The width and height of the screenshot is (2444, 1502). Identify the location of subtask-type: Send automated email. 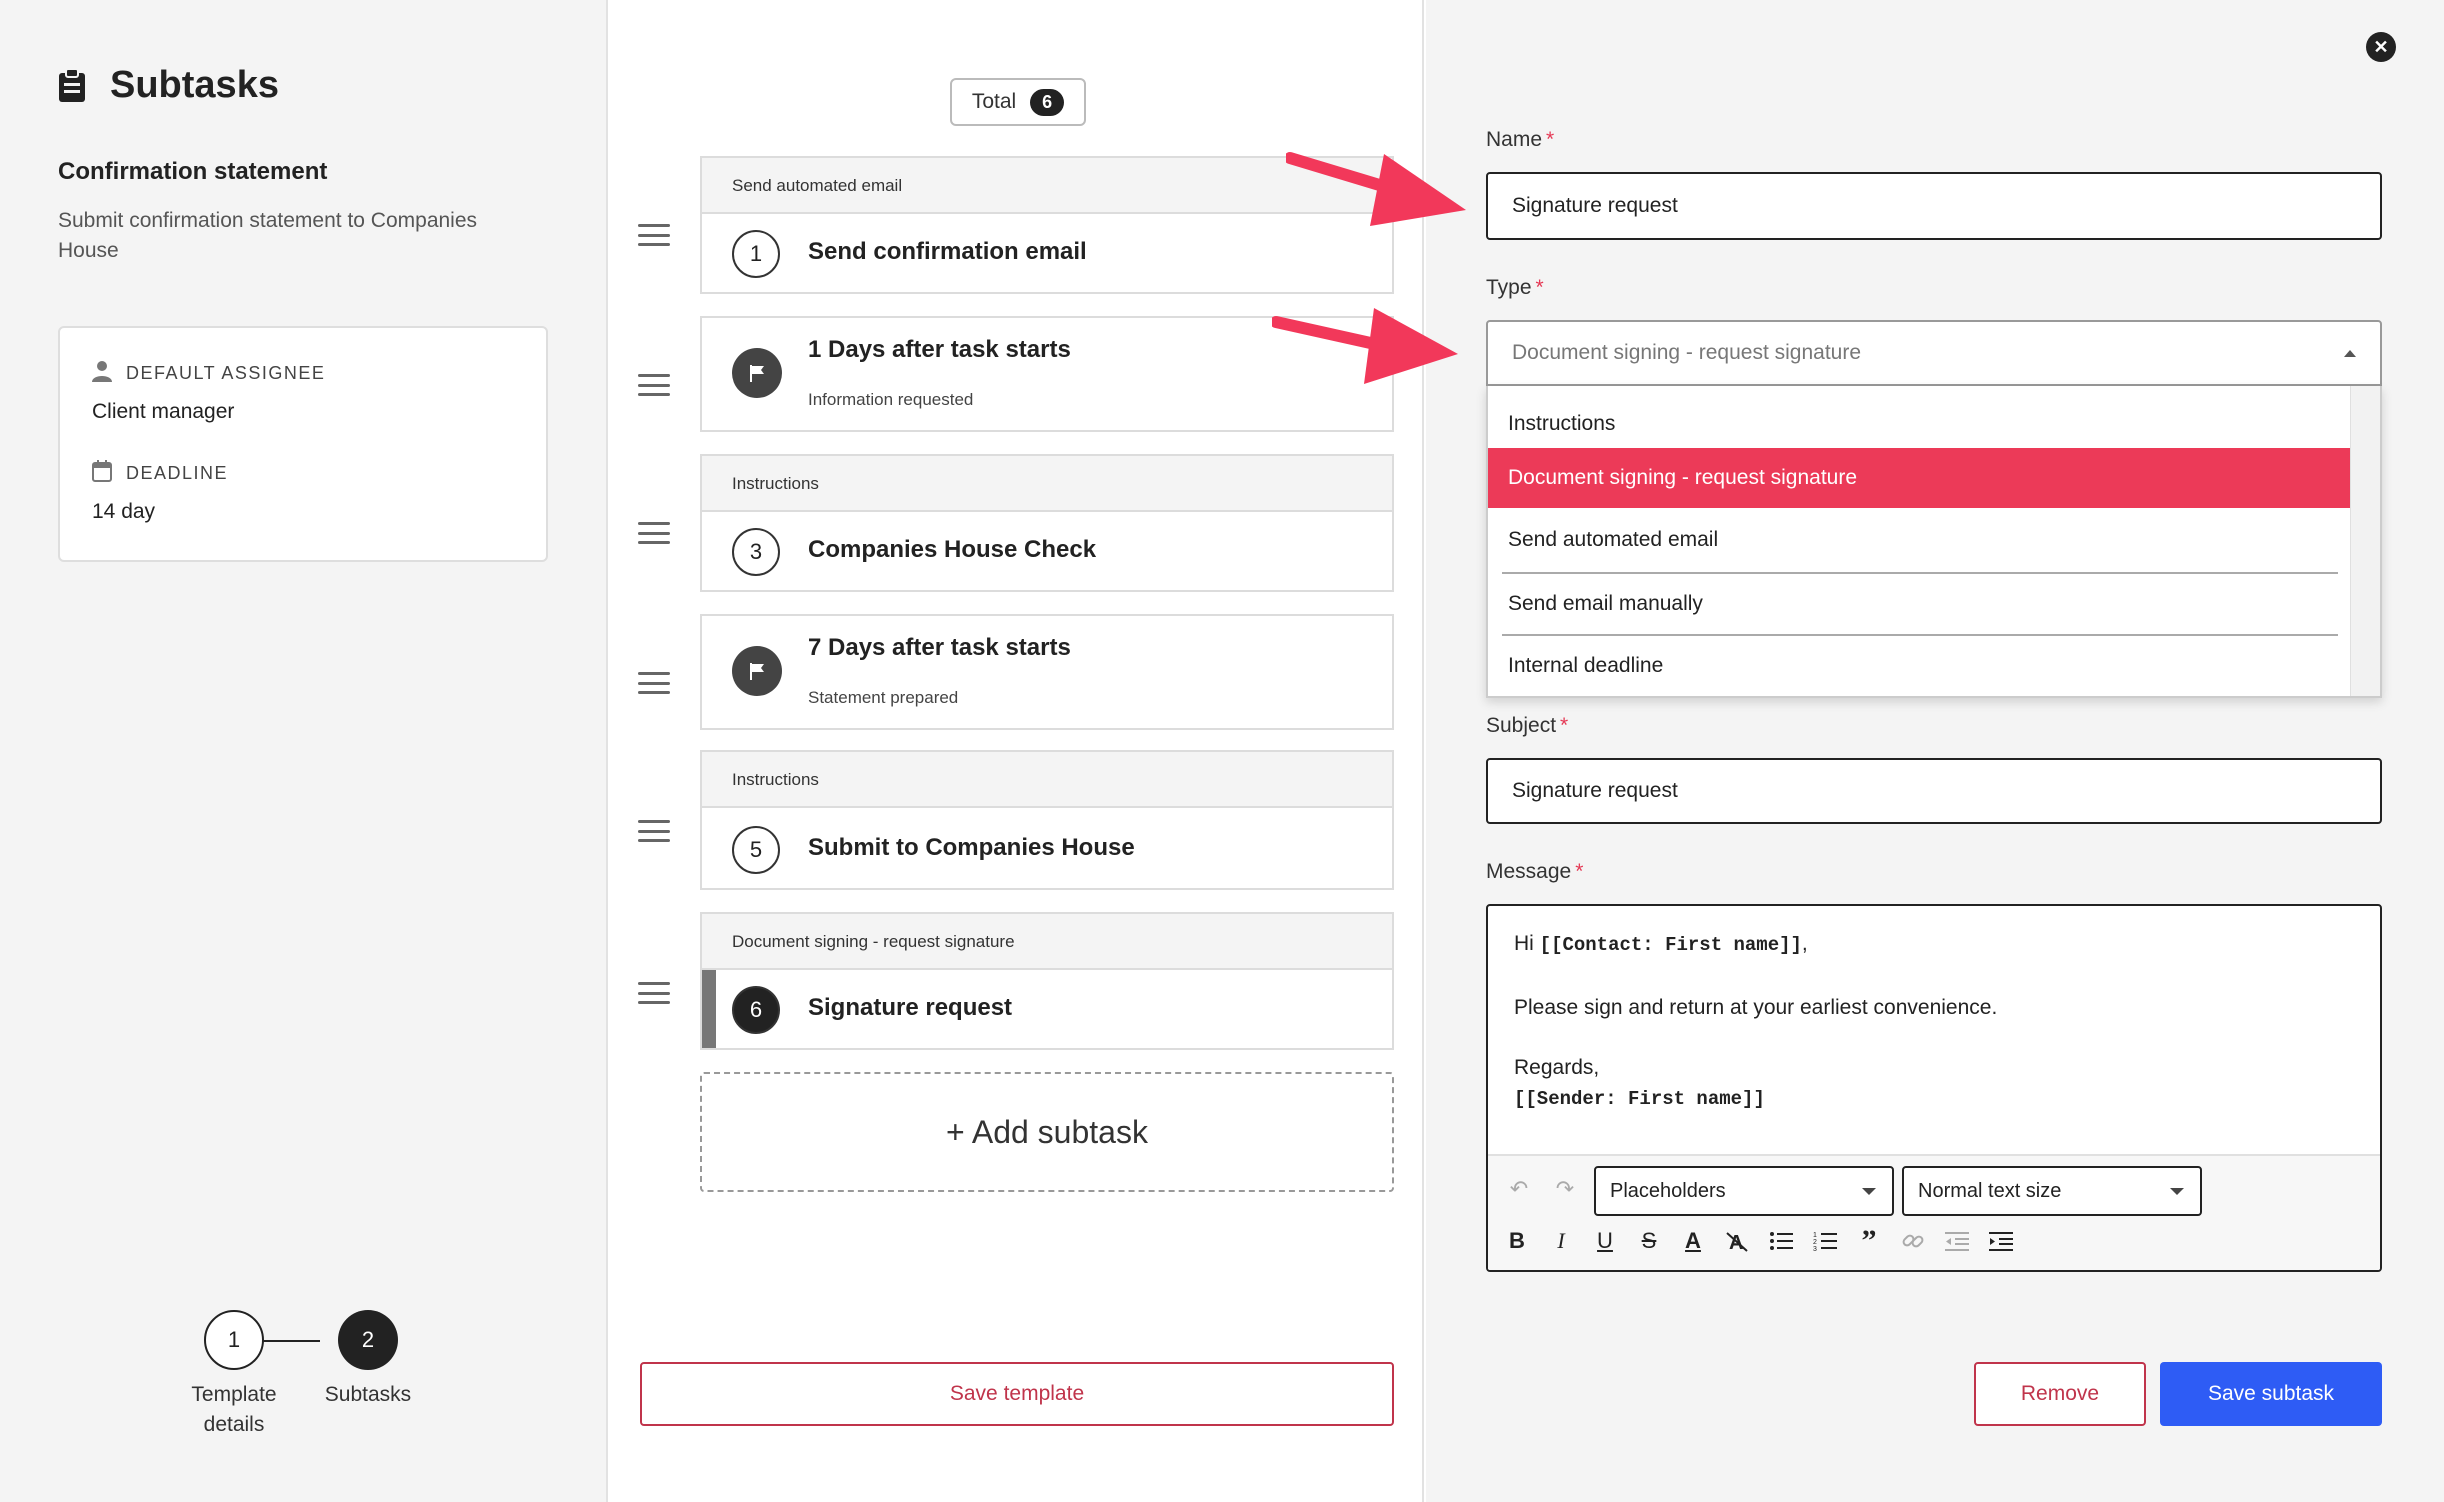
(1047, 186).